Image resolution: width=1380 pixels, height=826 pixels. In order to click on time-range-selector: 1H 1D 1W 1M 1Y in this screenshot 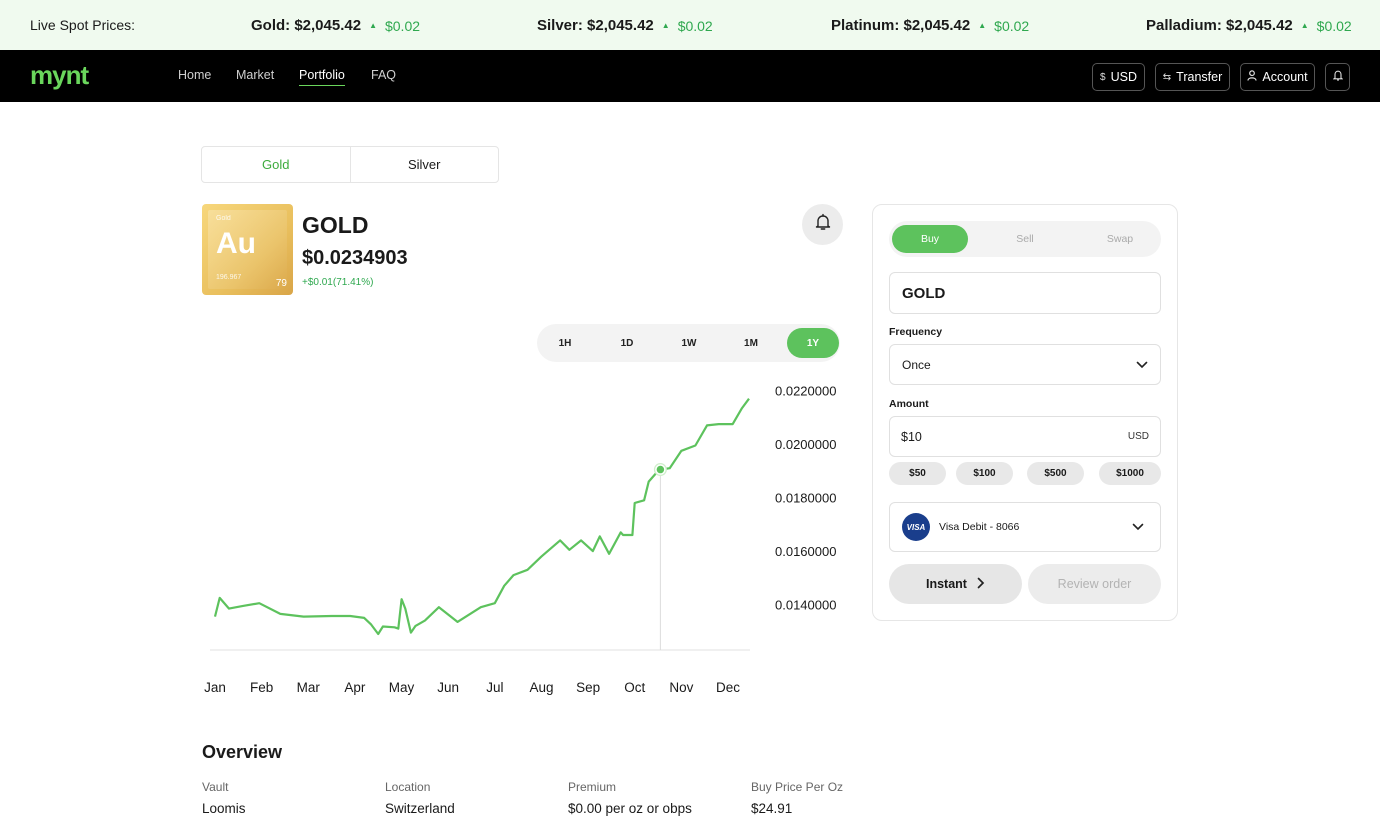, I will do `click(688, 343)`.